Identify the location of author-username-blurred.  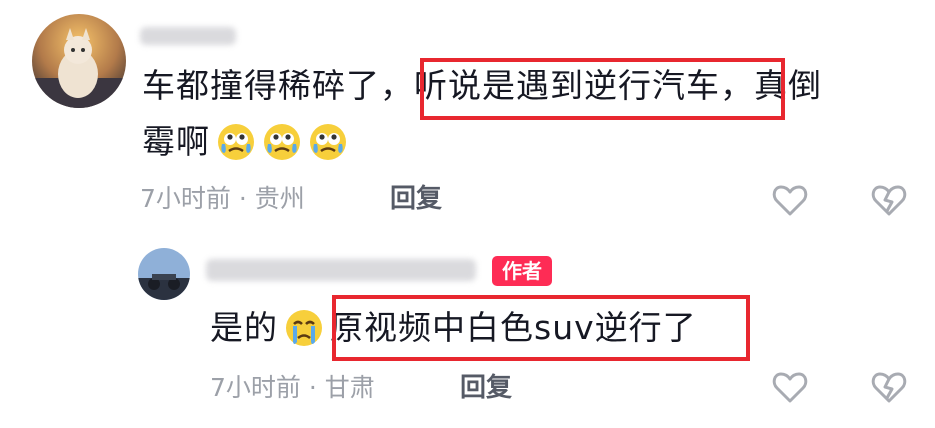
(341, 270).